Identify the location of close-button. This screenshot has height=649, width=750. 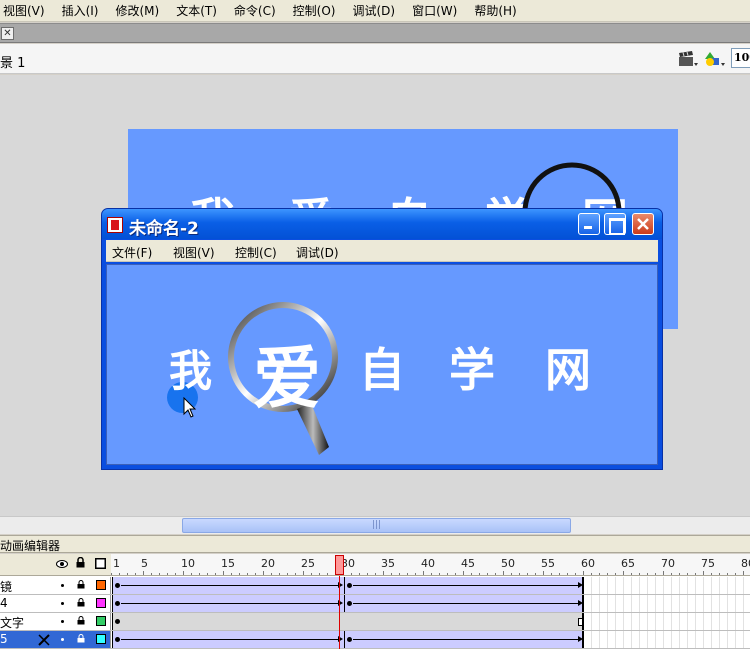
(643, 224).